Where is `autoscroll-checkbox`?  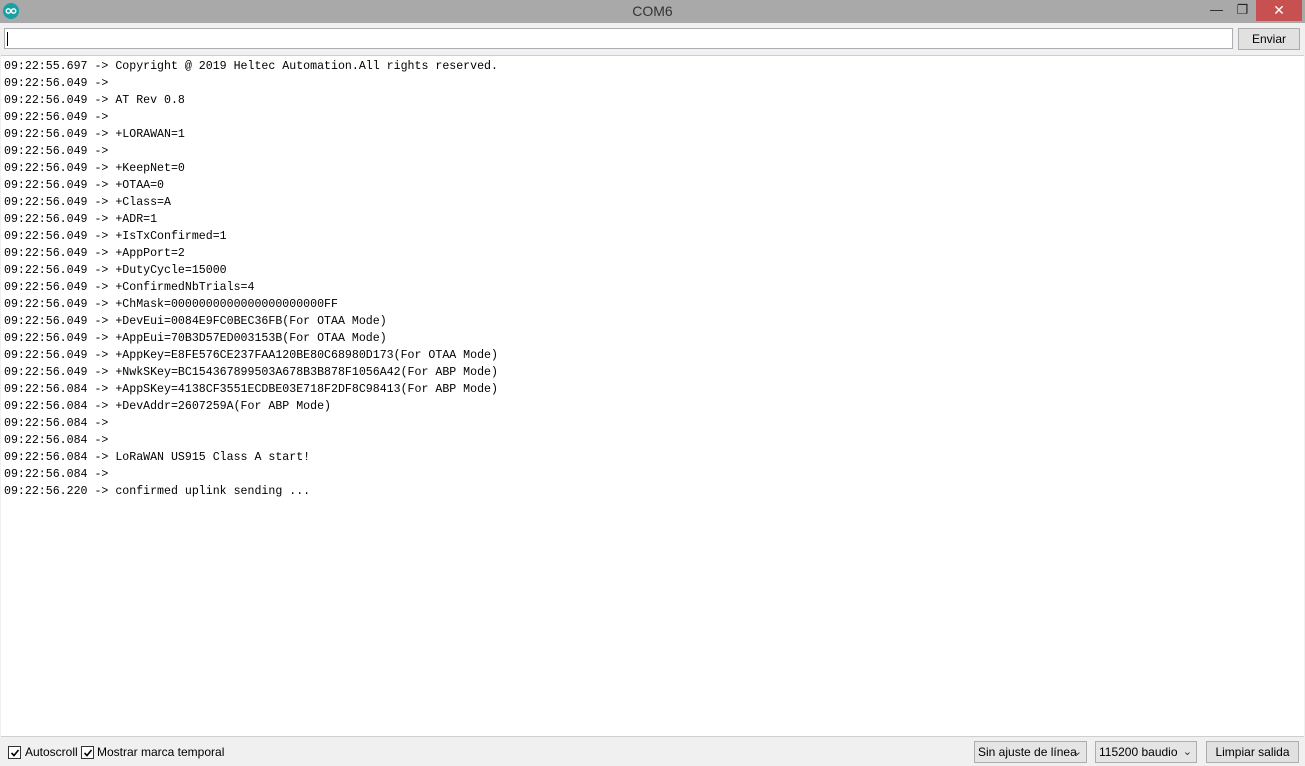 autoscroll-checkbox is located at coordinates (14, 752).